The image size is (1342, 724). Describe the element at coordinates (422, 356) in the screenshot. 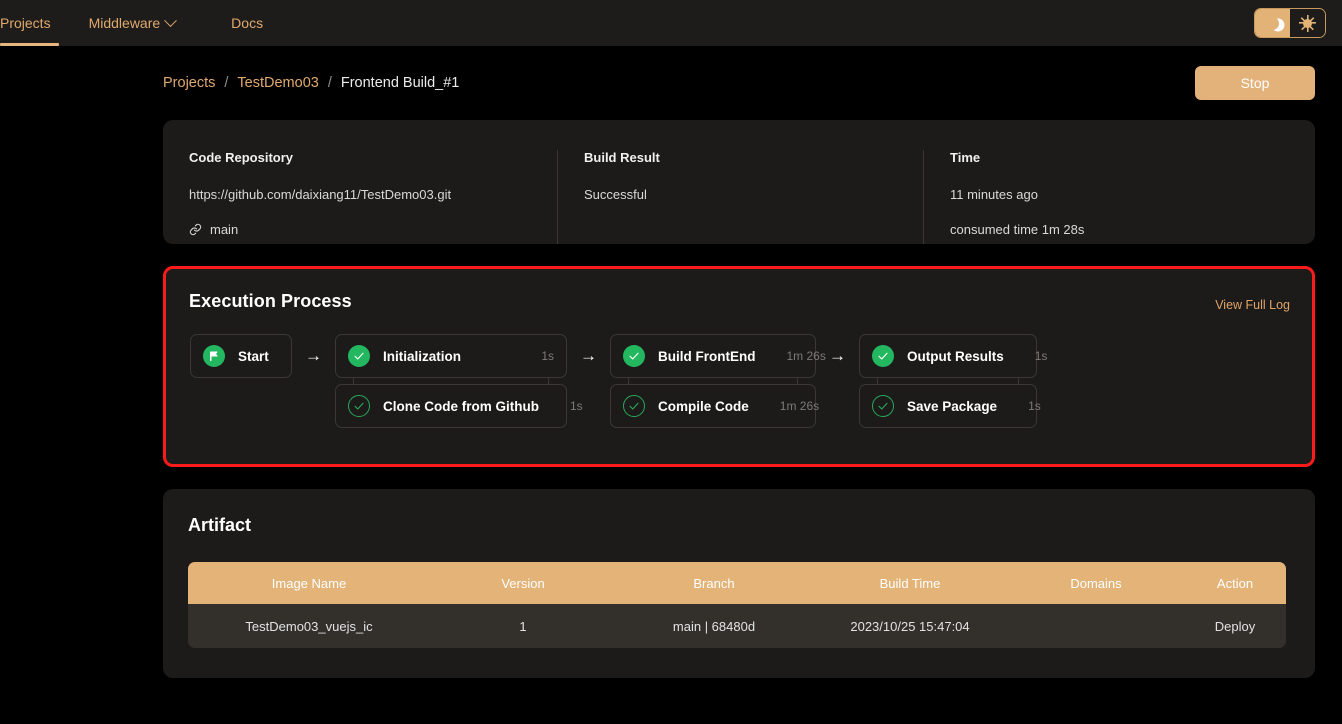

I see `pipeline-step-label: Initialization` at that location.